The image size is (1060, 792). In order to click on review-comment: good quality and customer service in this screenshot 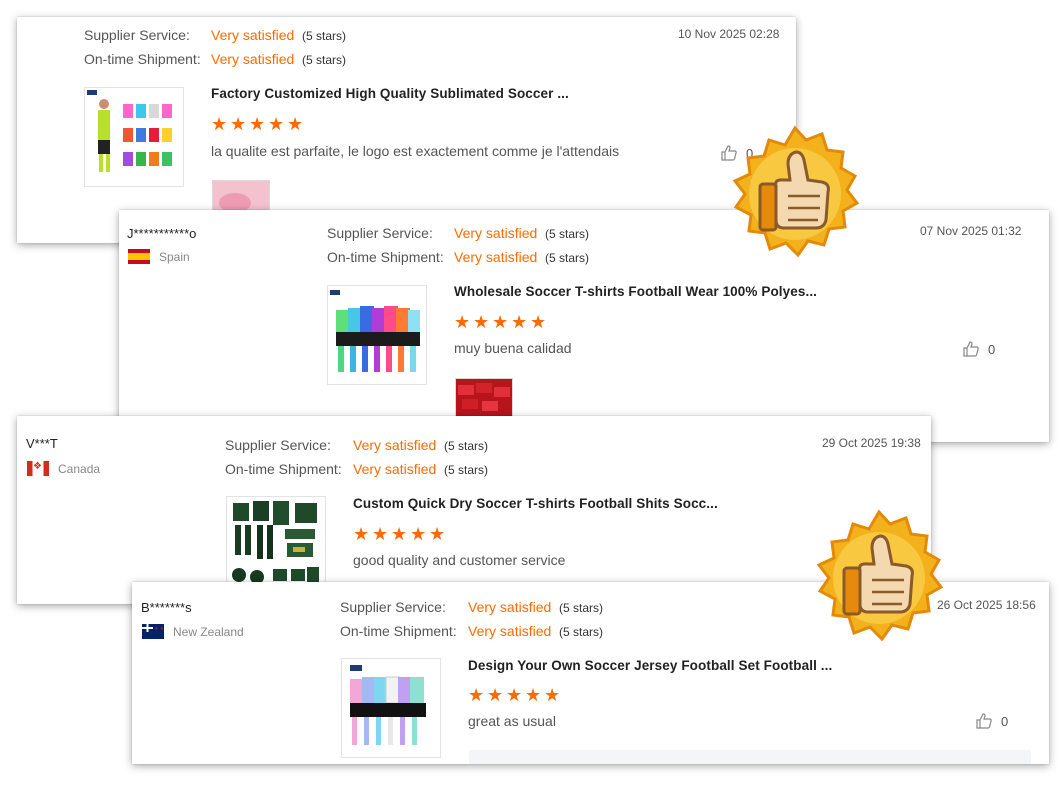, I will do `click(459, 560)`.